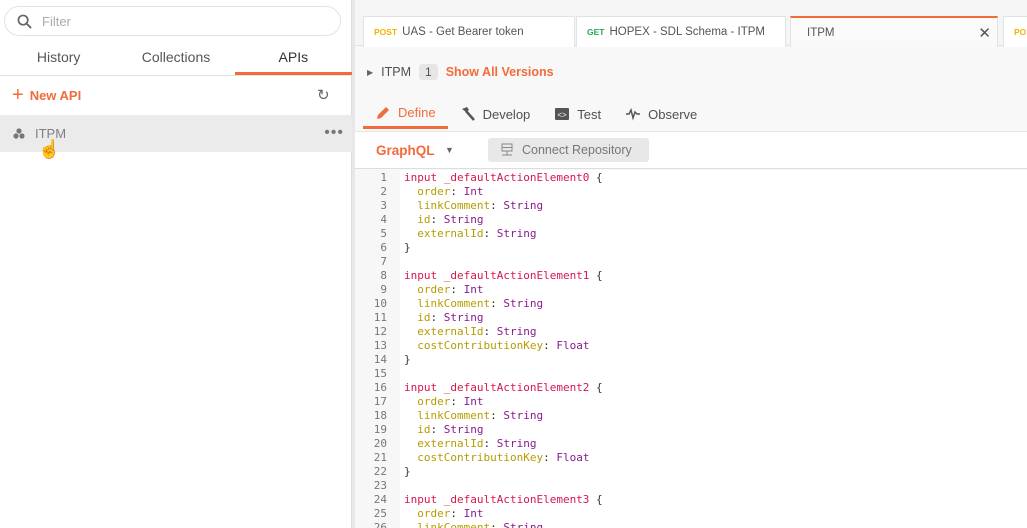 This screenshot has height=528, width=1027. Describe the element at coordinates (380, 401) in the screenshot. I see `line-number: 17` at that location.